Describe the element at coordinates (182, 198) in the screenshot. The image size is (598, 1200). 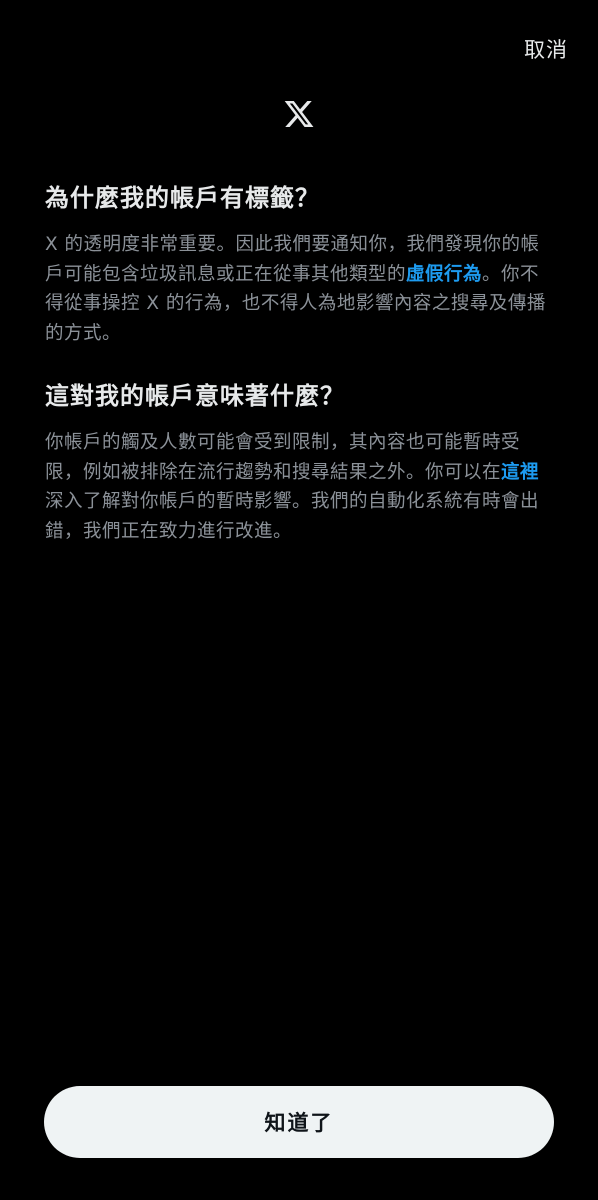
I see `section-heading-label-reason: 為什麼我的帳戶有標籤？` at that location.